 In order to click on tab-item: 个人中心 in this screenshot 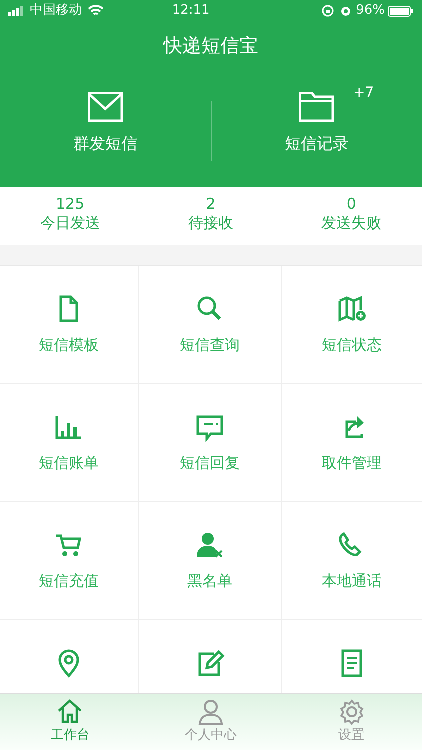, I will do `click(211, 722)`.